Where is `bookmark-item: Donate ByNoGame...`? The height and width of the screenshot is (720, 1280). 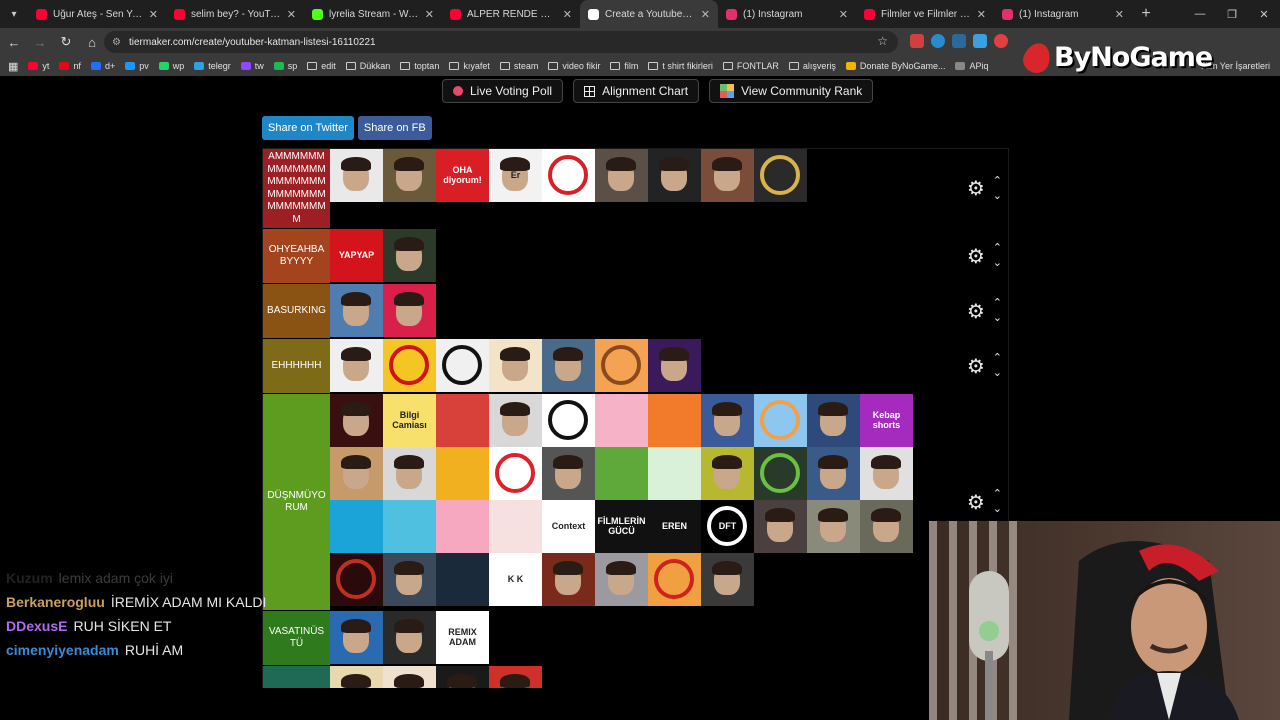 bookmark-item: Donate ByNoGame... is located at coordinates (895, 66).